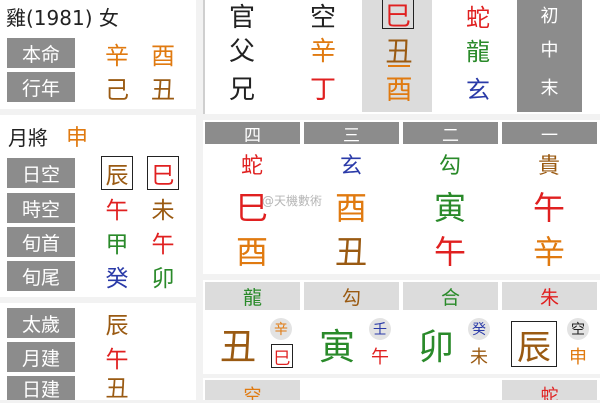 This screenshot has height=403, width=600. I want to click on palace-header: 龍, so click(252, 296).